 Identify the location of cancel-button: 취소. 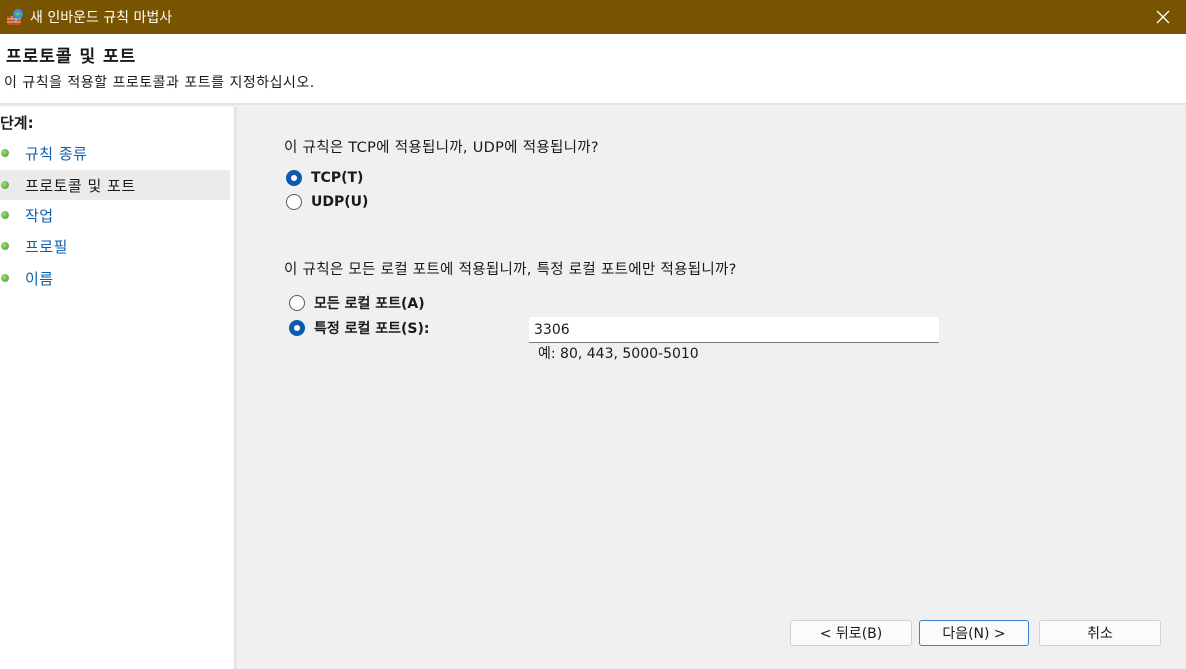
(1100, 633).